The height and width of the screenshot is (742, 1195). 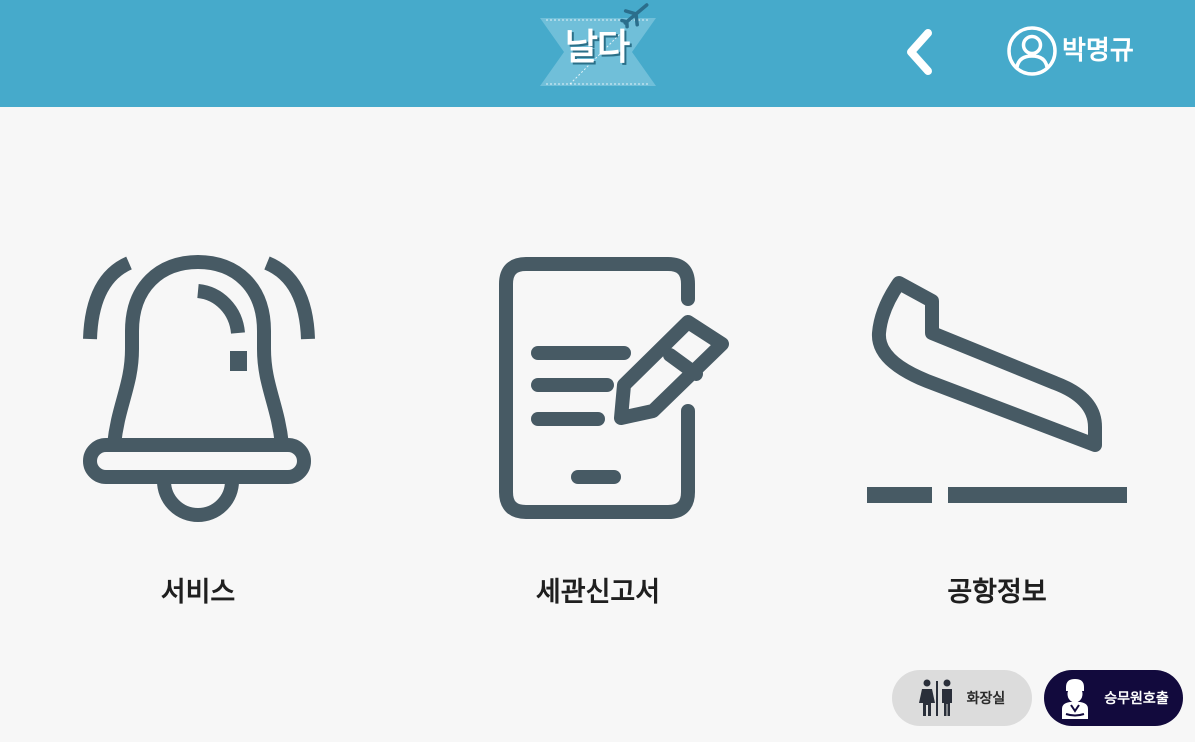 I want to click on app-logo: 날다, so click(x=598, y=45).